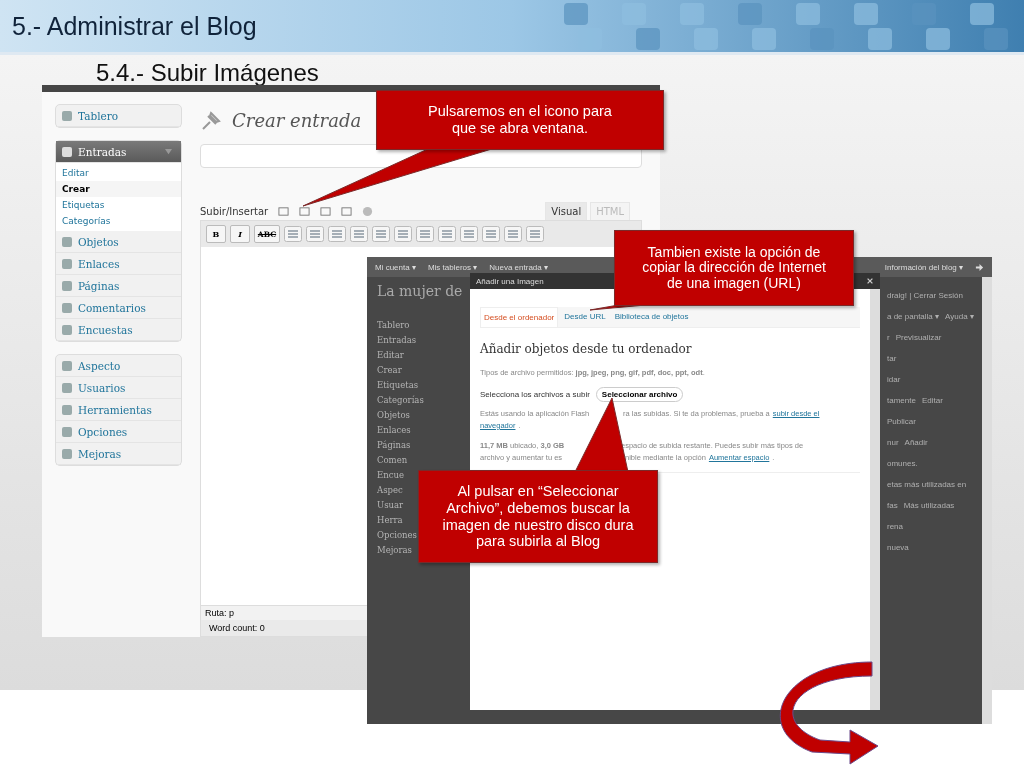  What do you see at coordinates (118, 454) in the screenshot?
I see `menu-item: Mejoras` at bounding box center [118, 454].